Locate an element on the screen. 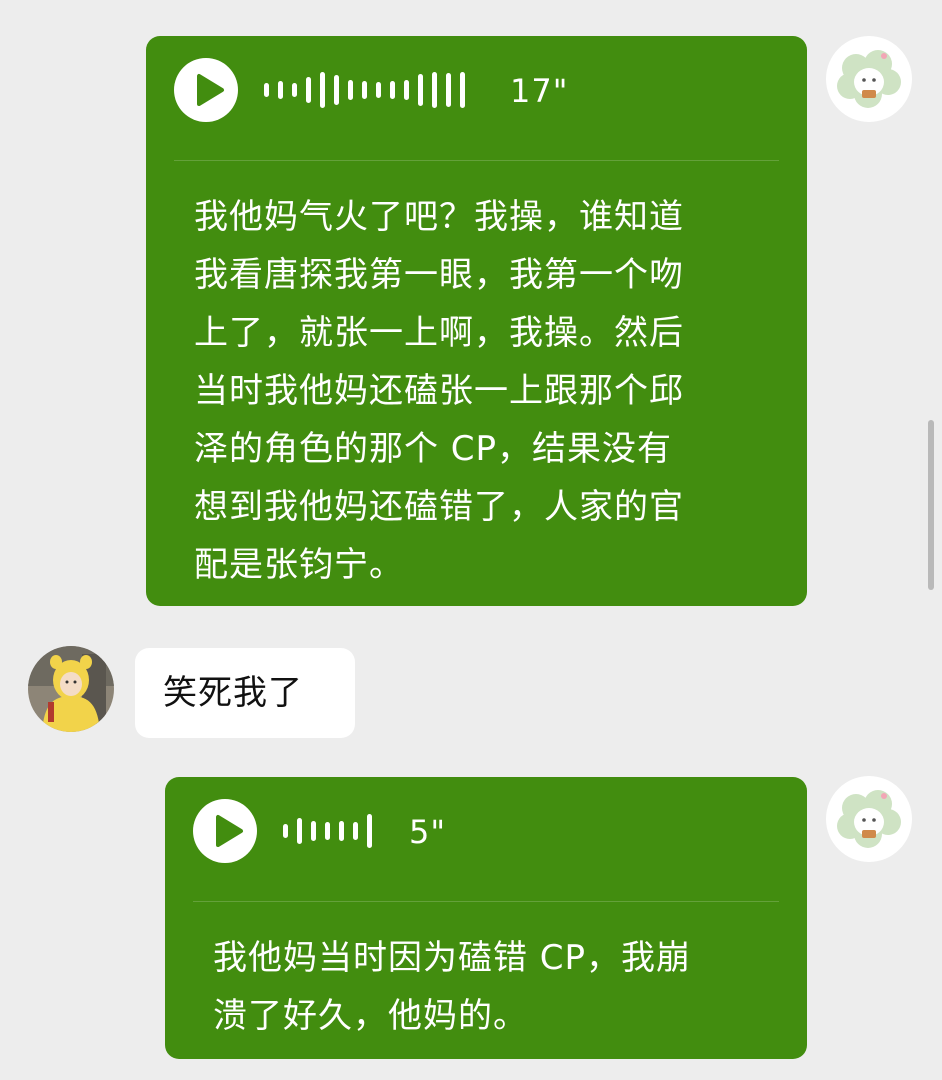  text-message-bubble: 笑死我了 is located at coordinates (245, 693).